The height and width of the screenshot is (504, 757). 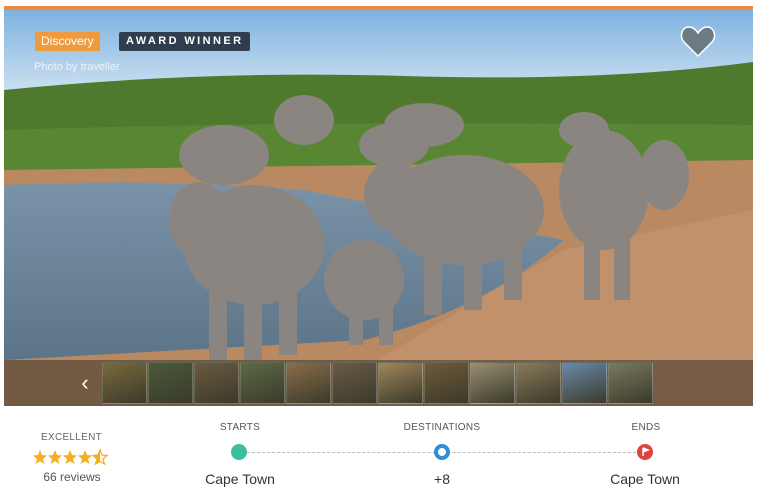 I want to click on circle-icon, so click(x=442, y=452).